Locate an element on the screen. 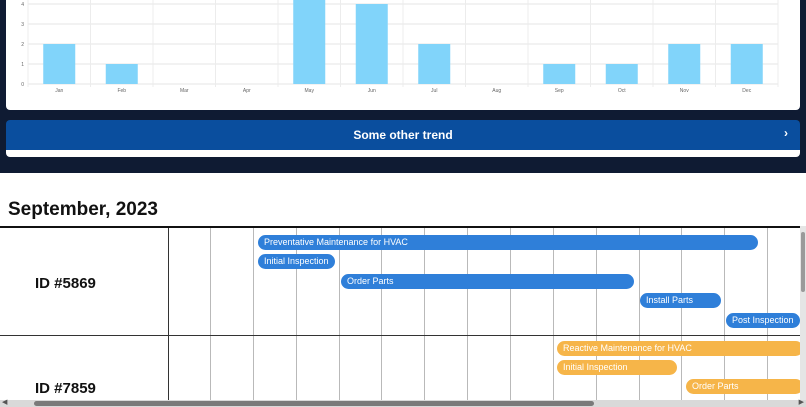 The height and width of the screenshot is (407, 806). scroll-right-icon: ▶ is located at coordinates (801, 402).